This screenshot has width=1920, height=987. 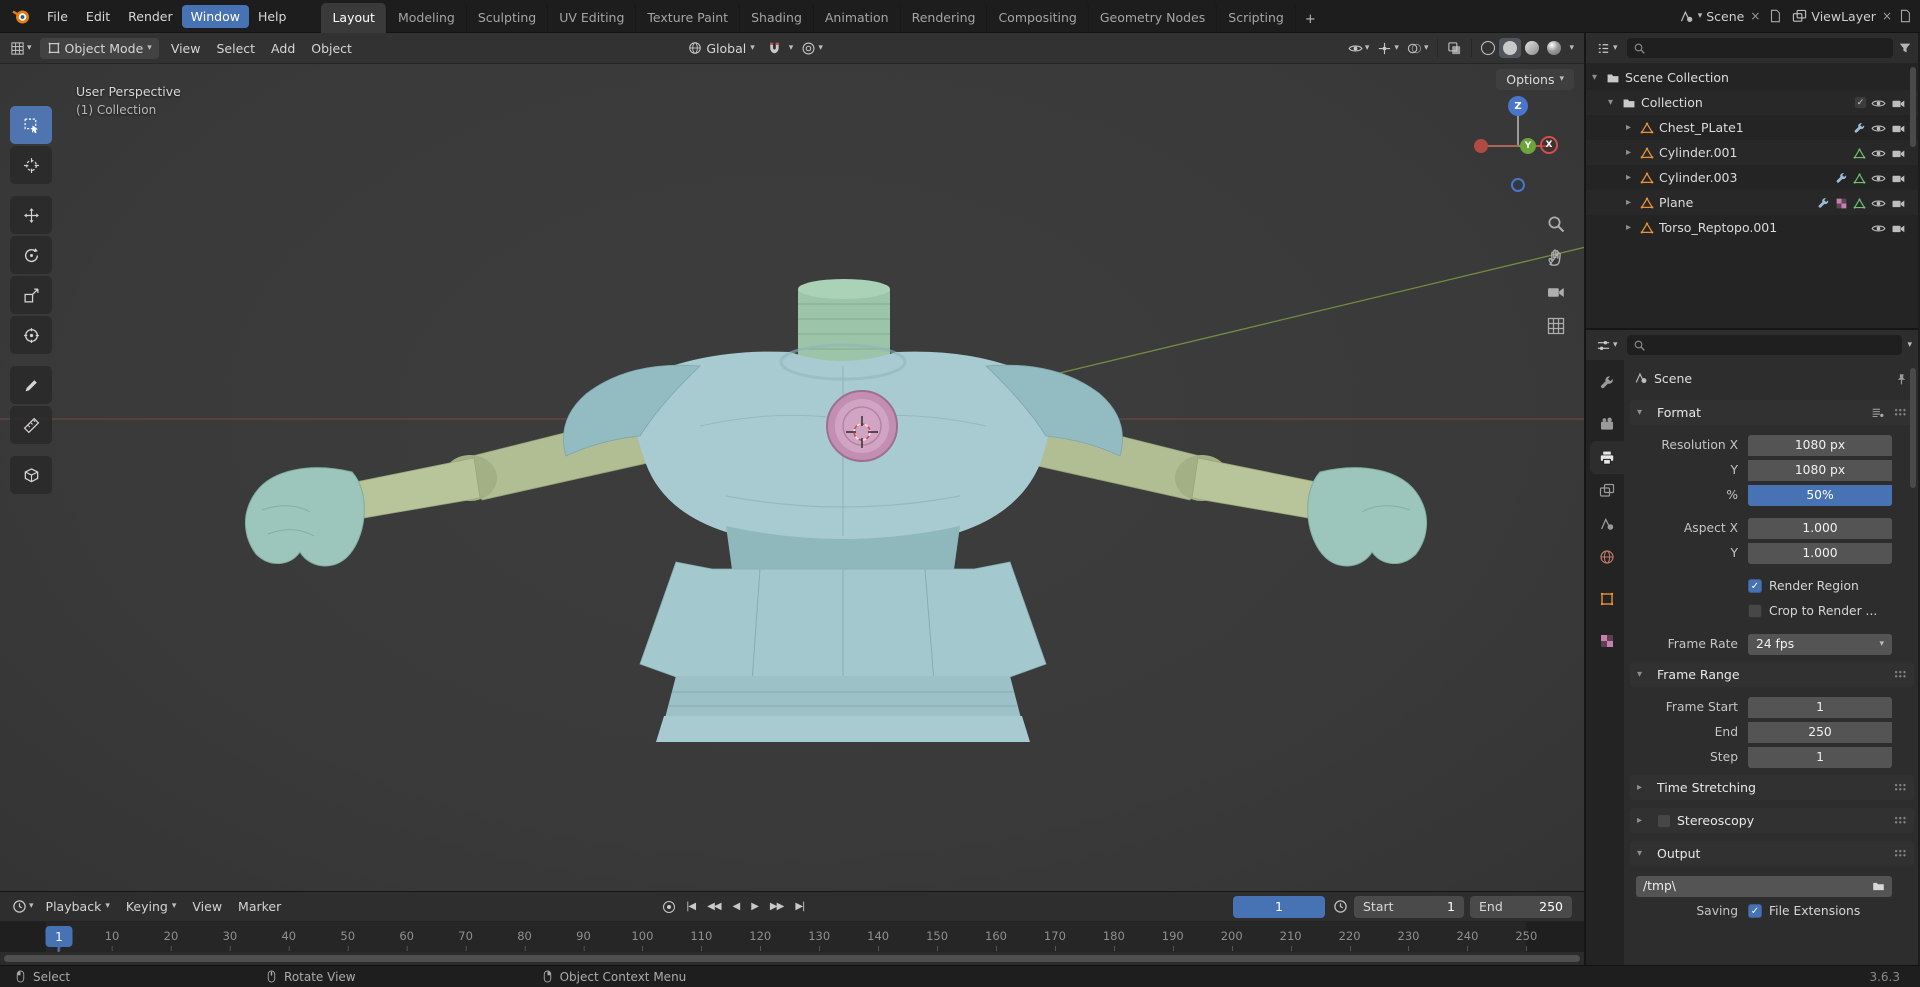 I want to click on tool-cursor, so click(x=31, y=165).